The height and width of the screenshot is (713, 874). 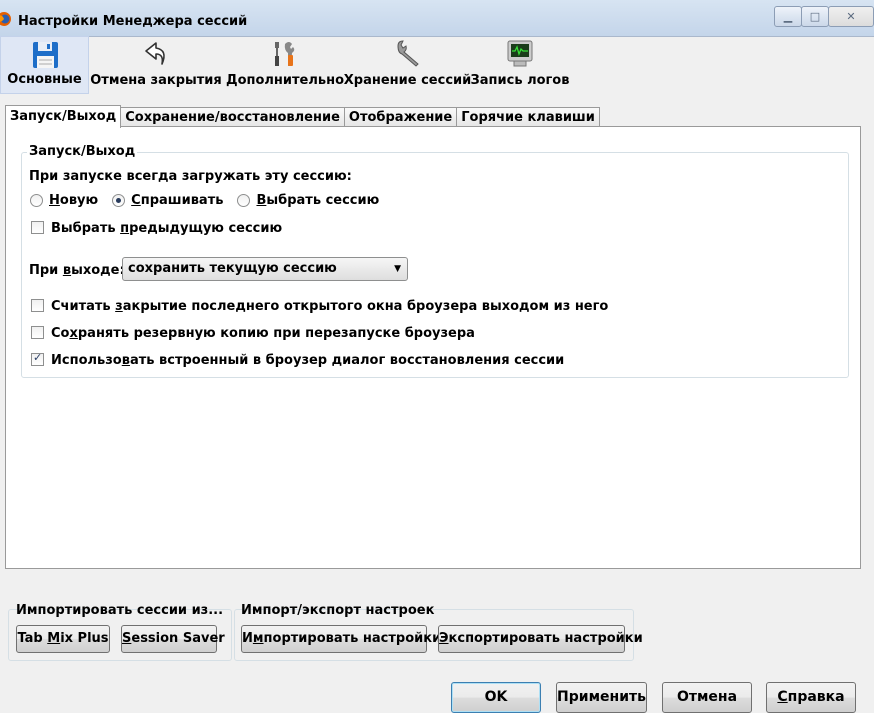 I want to click on dropdown-value: сохранить текущую сессию, so click(x=232, y=268).